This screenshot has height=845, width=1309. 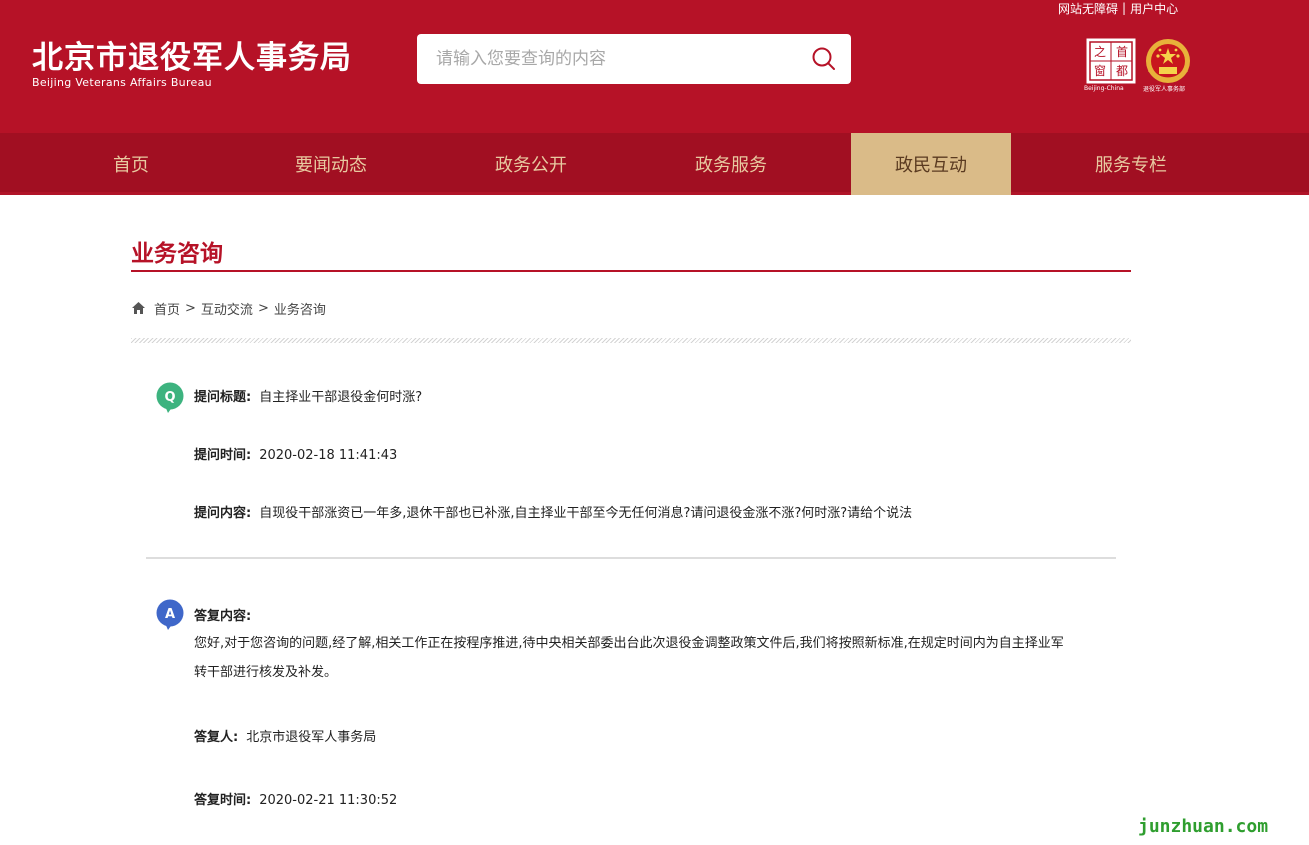 I want to click on shoudu-caption: Beijing-China, so click(x=1104, y=88).